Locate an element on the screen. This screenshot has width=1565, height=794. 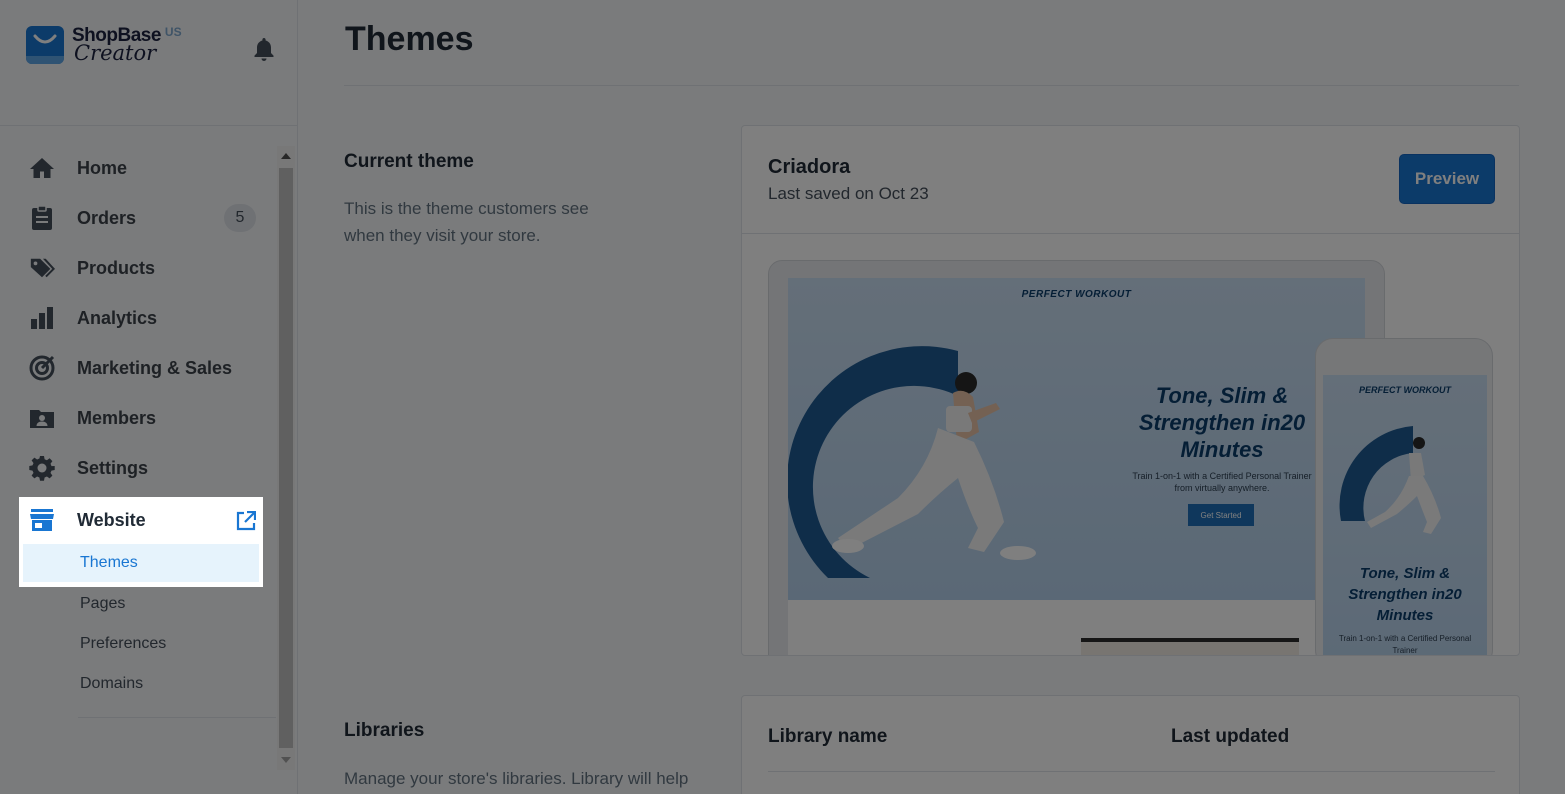
current-theme-heading: Current theme is located at coordinates (409, 161).